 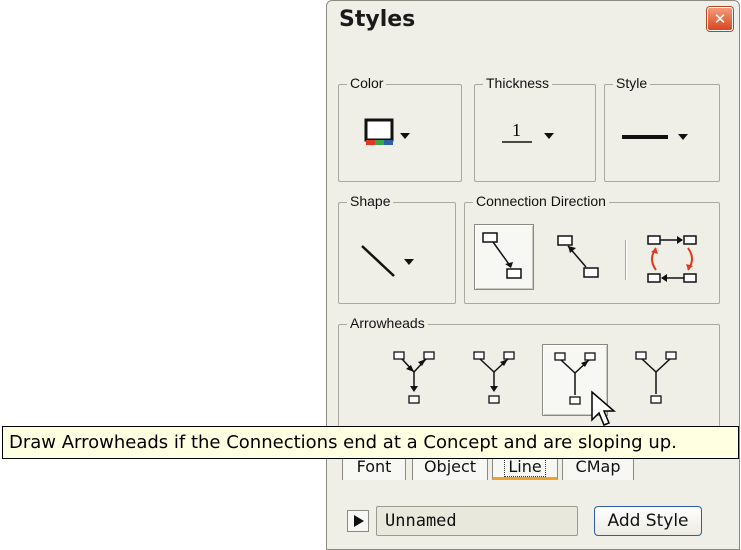 I want to click on connection-bidirectional-button, so click(x=674, y=257).